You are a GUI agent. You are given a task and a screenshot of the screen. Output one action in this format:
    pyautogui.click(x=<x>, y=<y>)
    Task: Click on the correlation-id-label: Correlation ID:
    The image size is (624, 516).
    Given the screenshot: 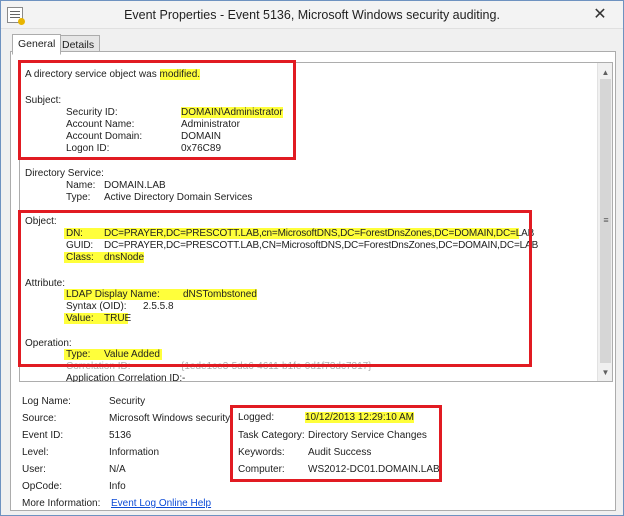 What is the action you would take?
    pyautogui.click(x=98, y=366)
    